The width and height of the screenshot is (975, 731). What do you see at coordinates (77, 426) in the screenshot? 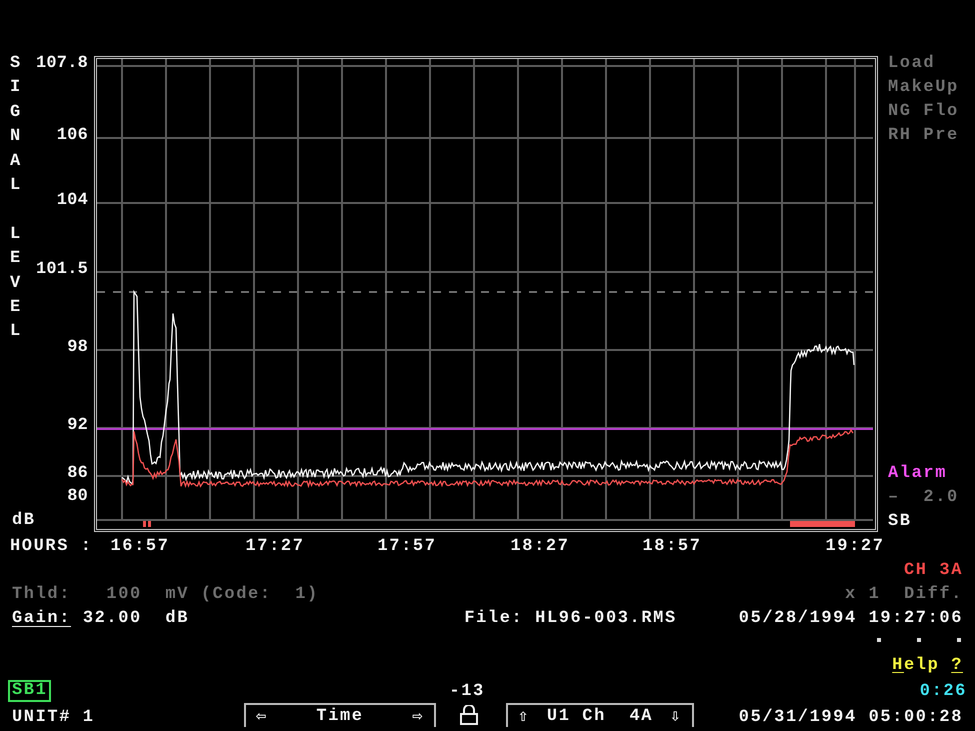
I see `axis-tick-label: 92` at bounding box center [77, 426].